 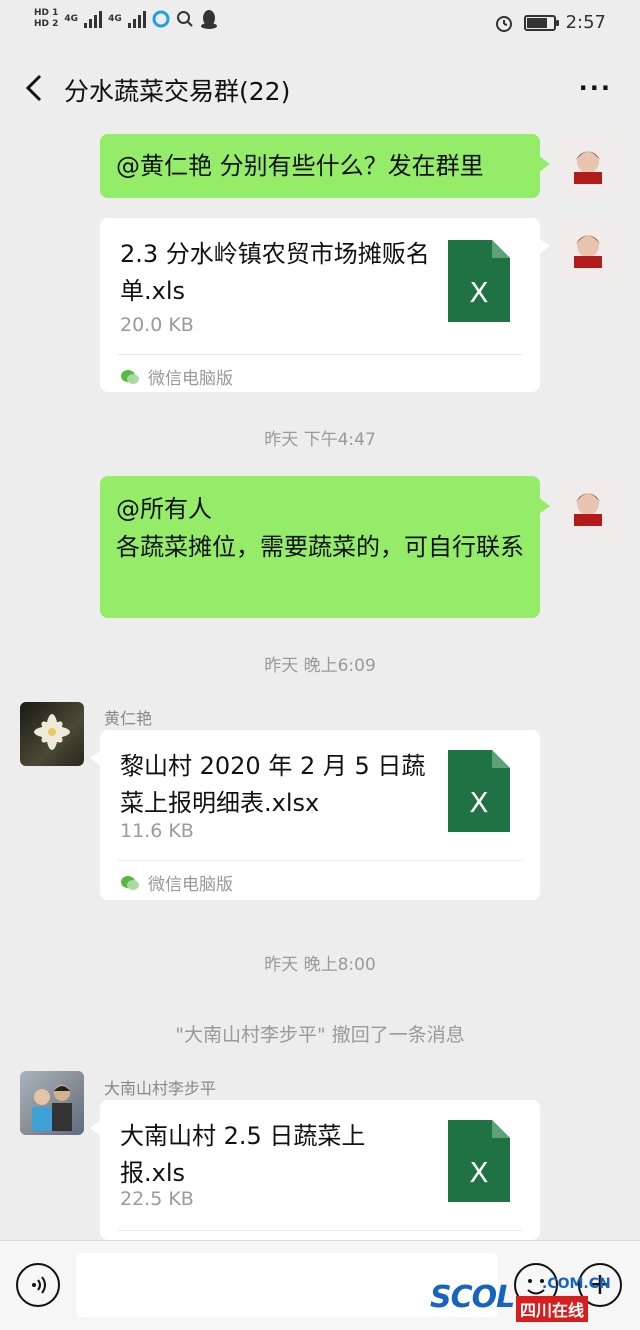 I want to click on file-size: 11.6 KB, so click(x=157, y=831).